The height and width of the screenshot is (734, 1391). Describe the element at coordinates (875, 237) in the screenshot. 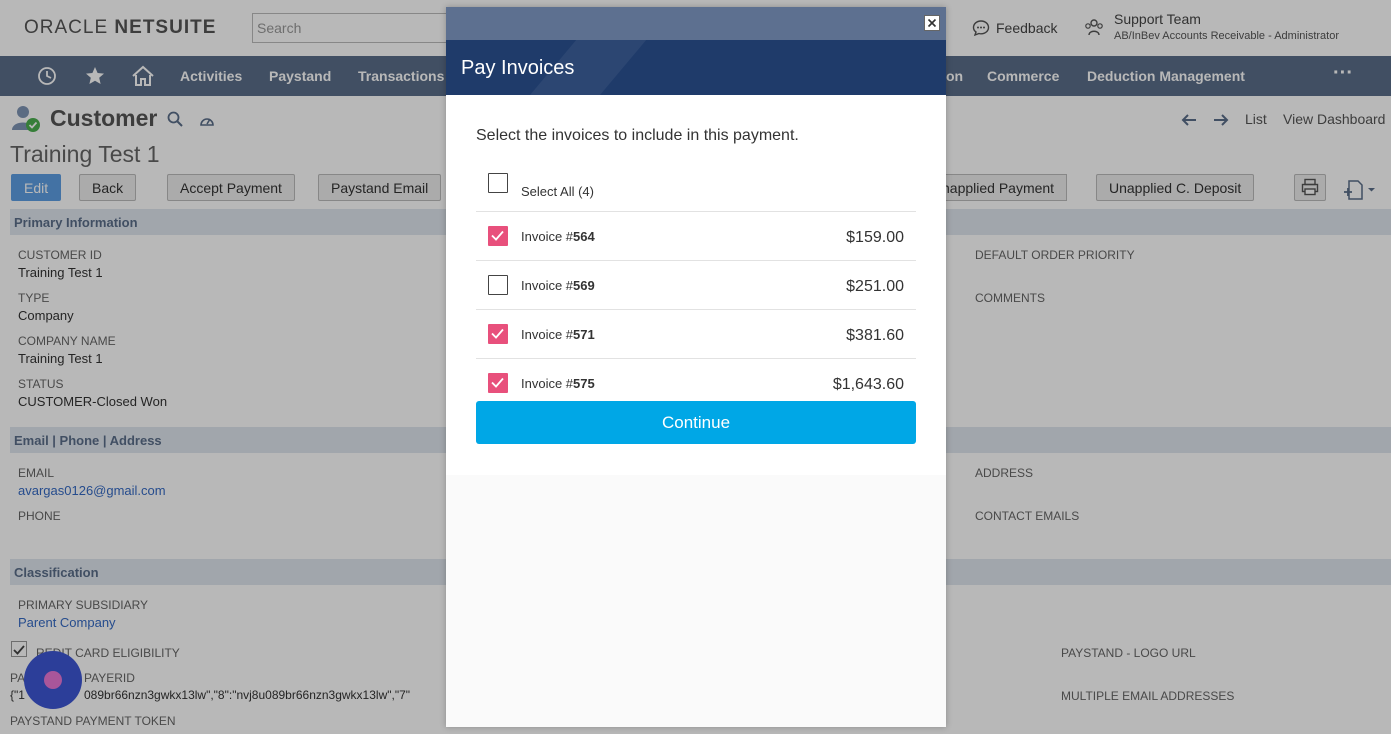

I see `invoice-amount: $159.00` at that location.